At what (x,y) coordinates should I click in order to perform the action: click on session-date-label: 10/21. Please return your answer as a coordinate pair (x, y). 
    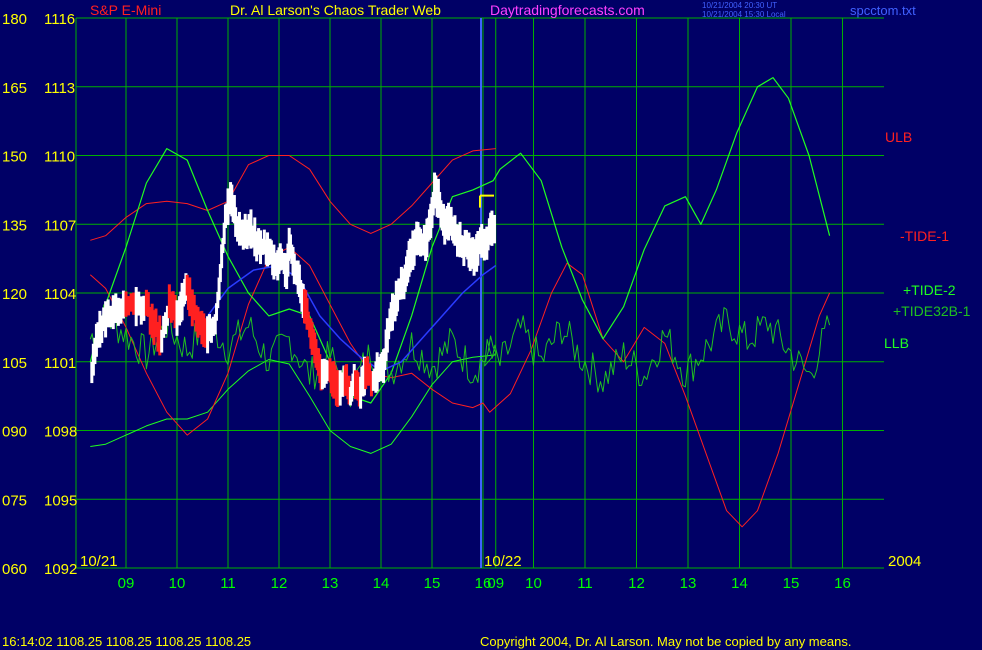
    Looking at the image, I should click on (99, 561).